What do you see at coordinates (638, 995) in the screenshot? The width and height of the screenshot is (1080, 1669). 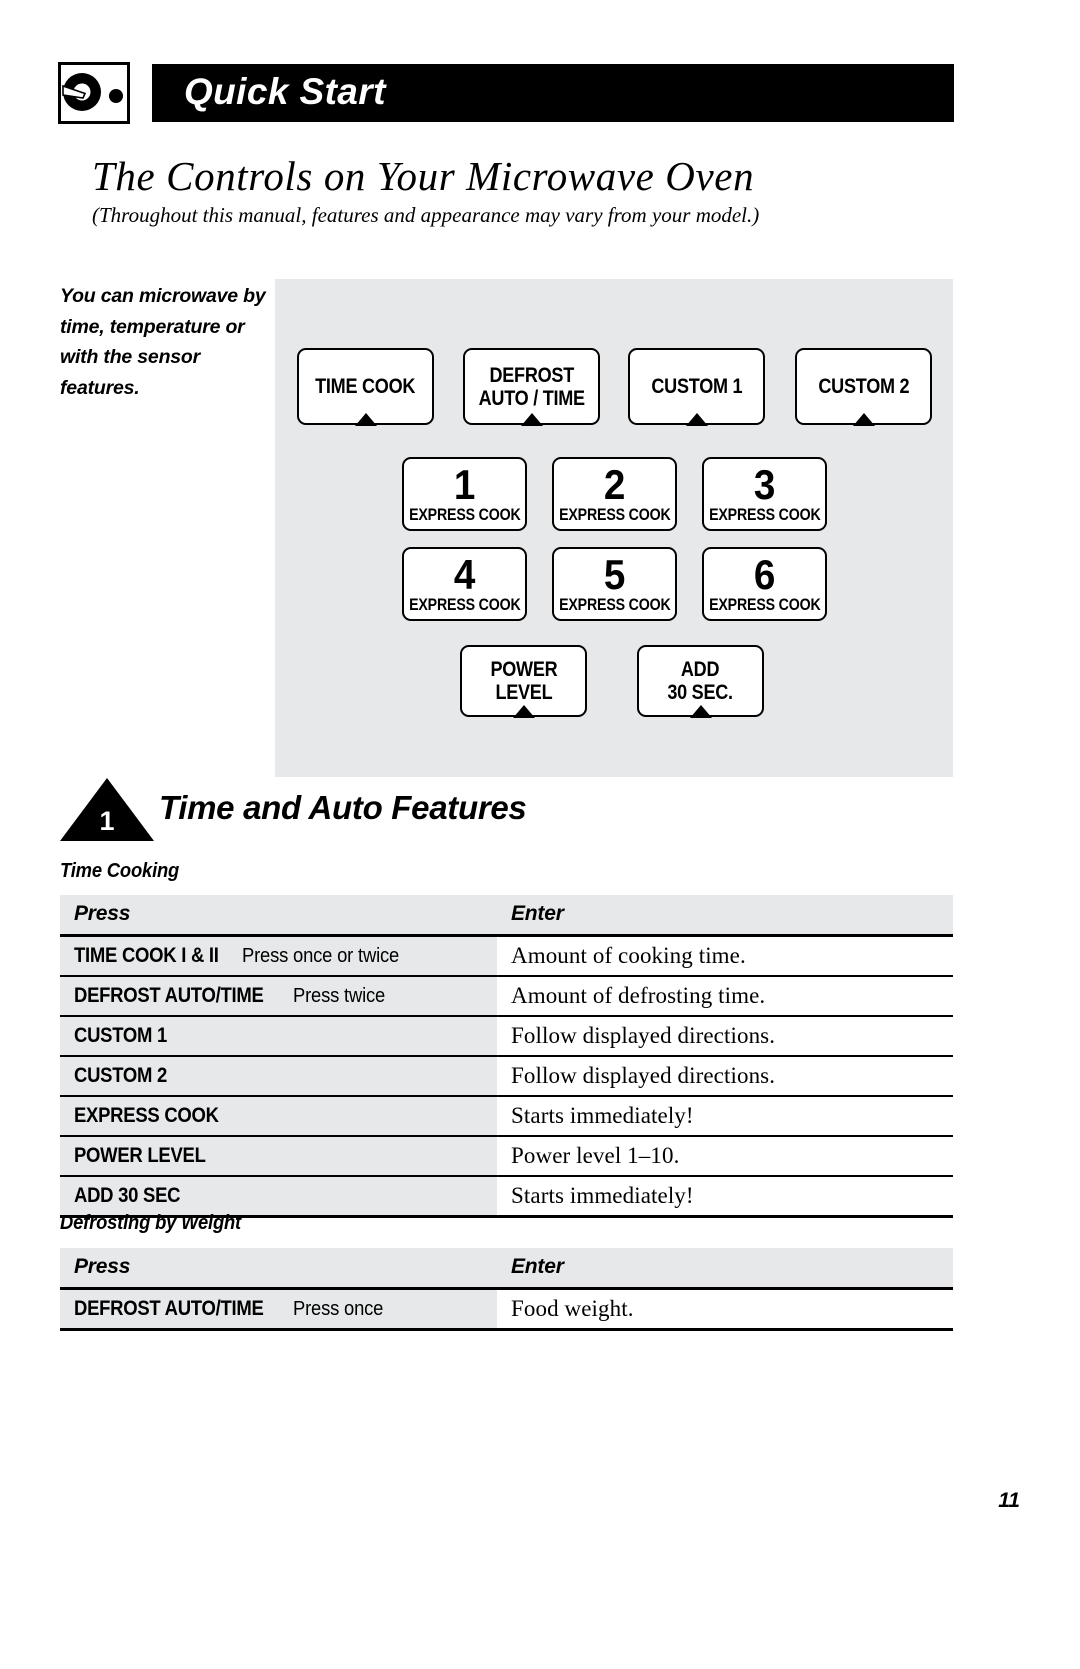 I see `enter-text: Amount of defrosting time.` at bounding box center [638, 995].